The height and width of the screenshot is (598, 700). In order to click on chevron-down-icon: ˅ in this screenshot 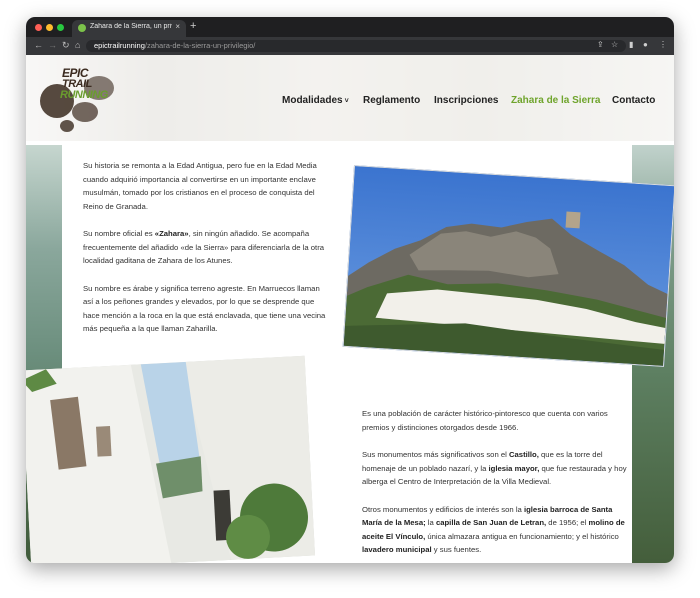, I will do `click(346, 101)`.